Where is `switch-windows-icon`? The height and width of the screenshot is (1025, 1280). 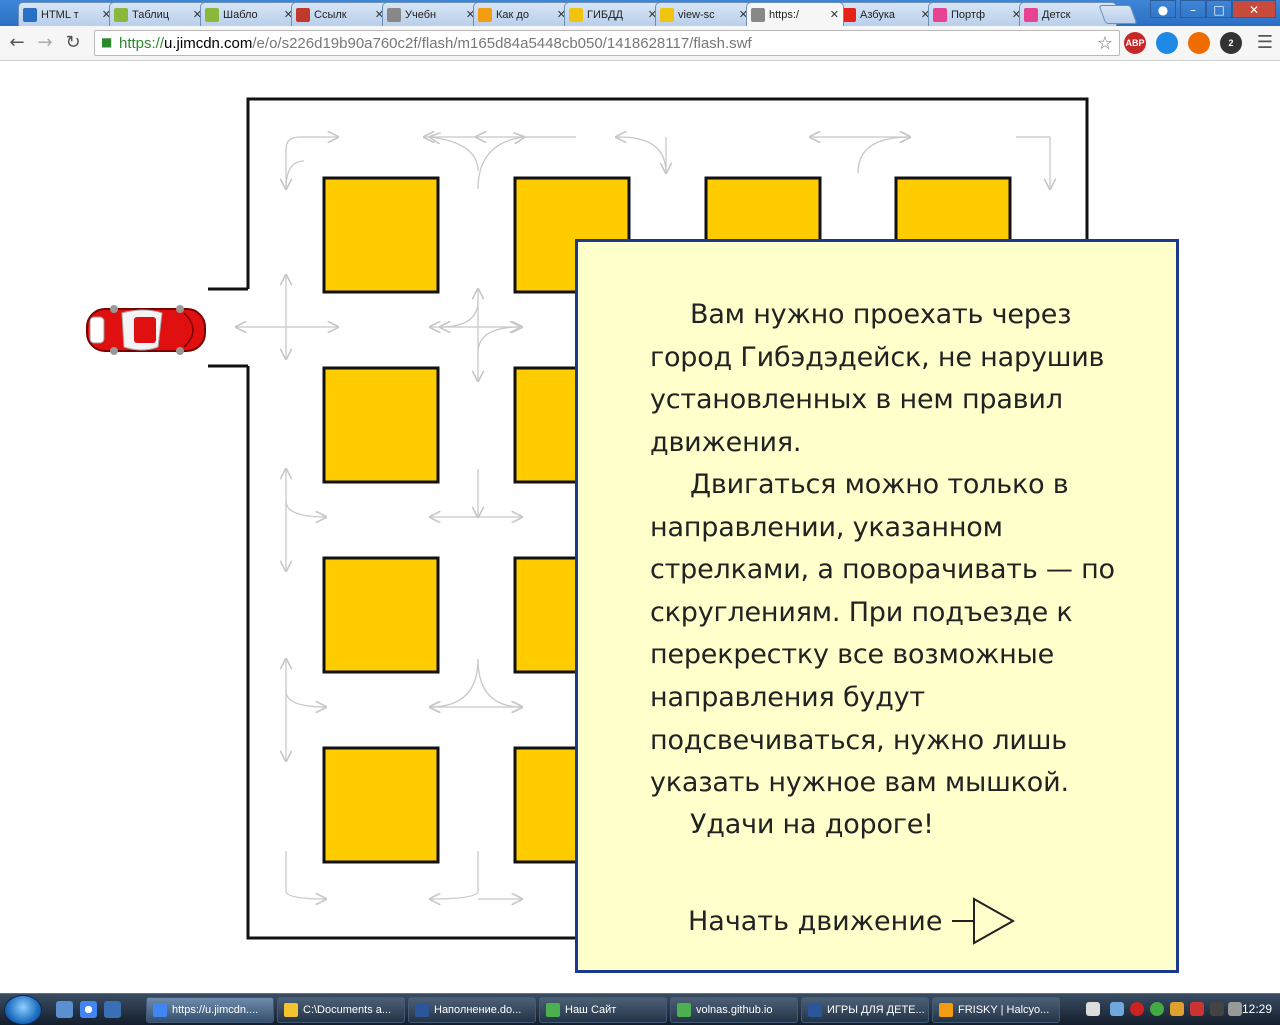 switch-windows-icon is located at coordinates (112, 1009).